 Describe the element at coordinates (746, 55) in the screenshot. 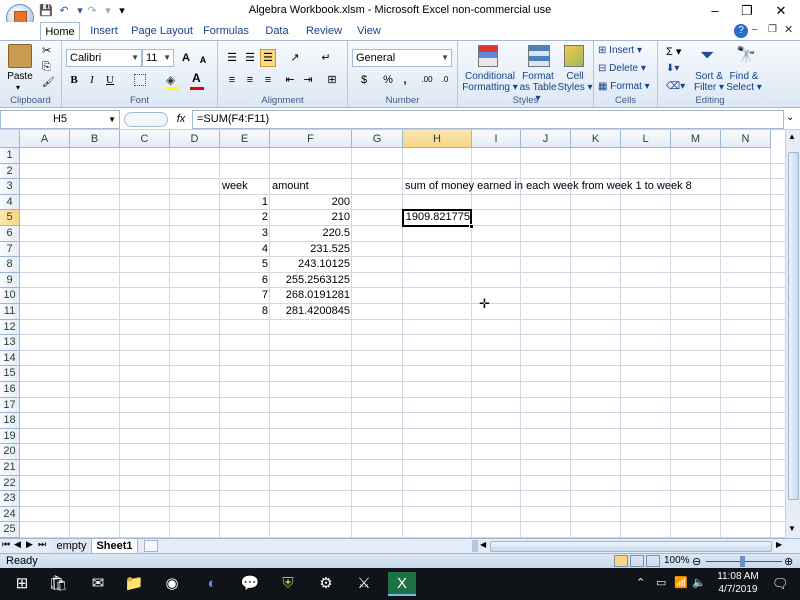

I see `binoculars-icon: 🔭` at that location.